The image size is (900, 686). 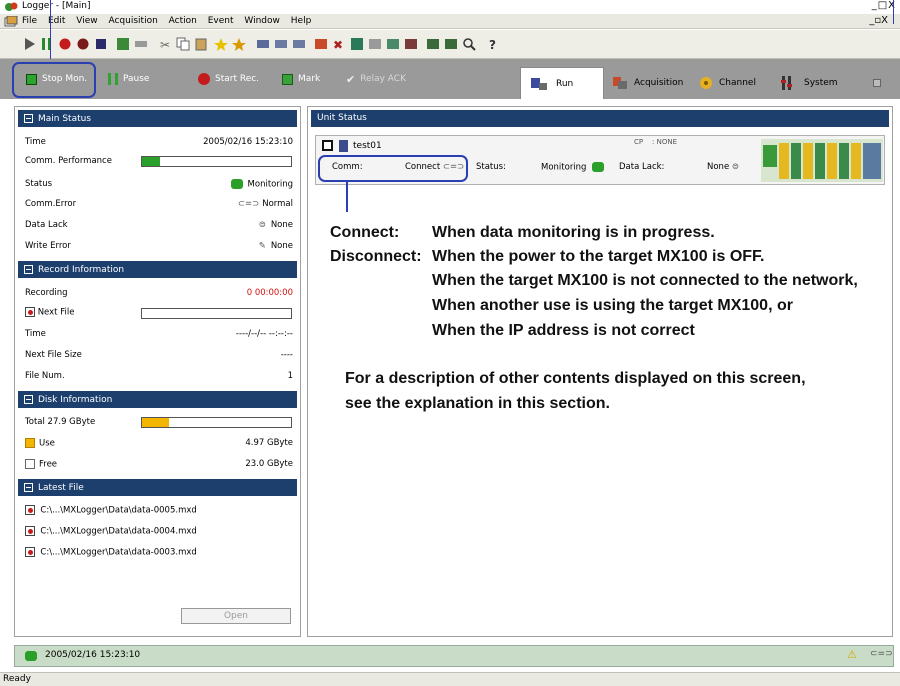 I want to click on time-row: Time 2005/02/16 15:23:10, so click(x=159, y=144).